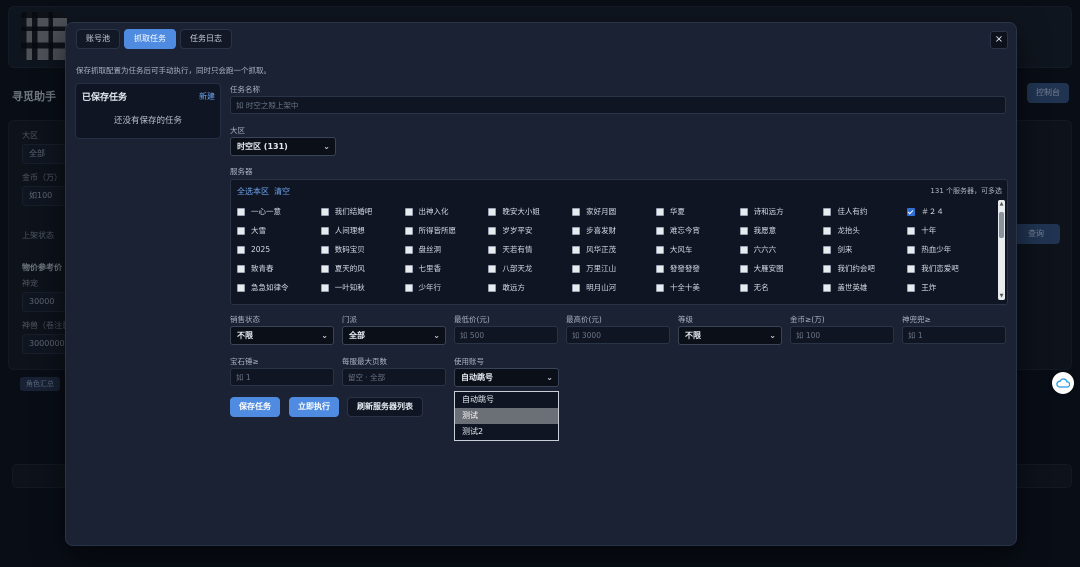  I want to click on account-option-test2: 测试2, so click(506, 432).